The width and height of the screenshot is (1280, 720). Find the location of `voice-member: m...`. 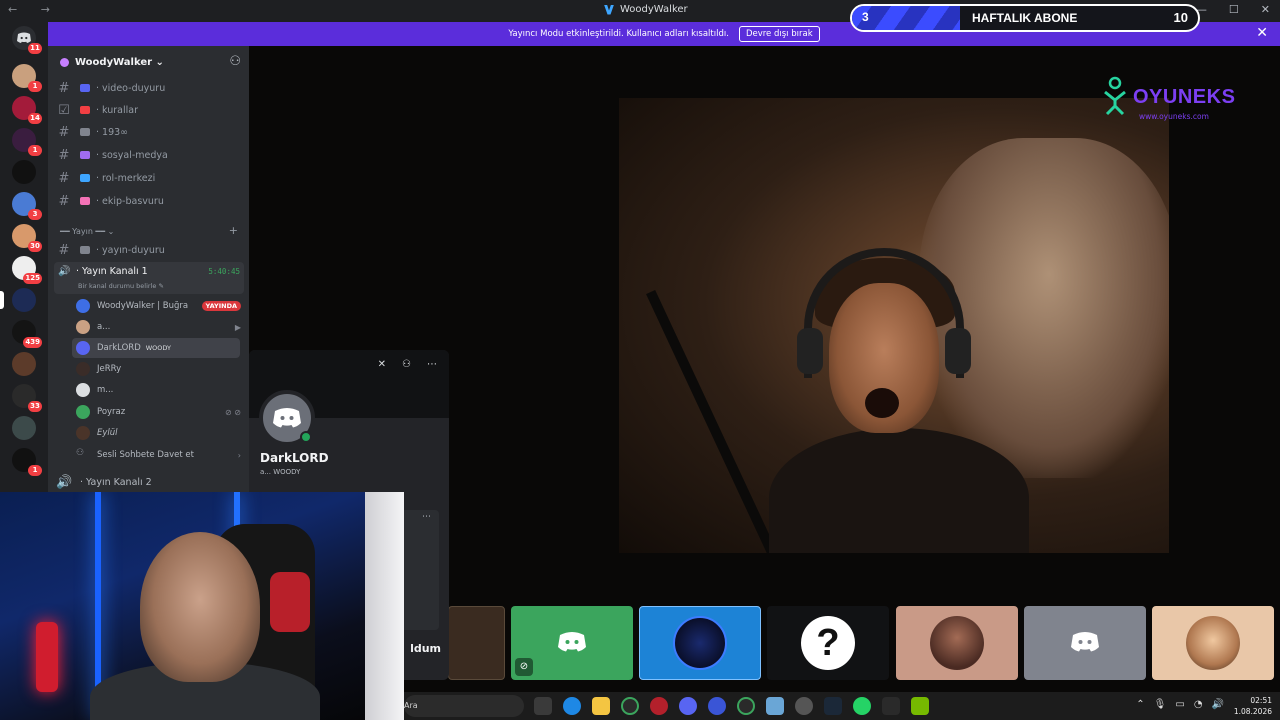

voice-member: m... is located at coordinates (158, 390).